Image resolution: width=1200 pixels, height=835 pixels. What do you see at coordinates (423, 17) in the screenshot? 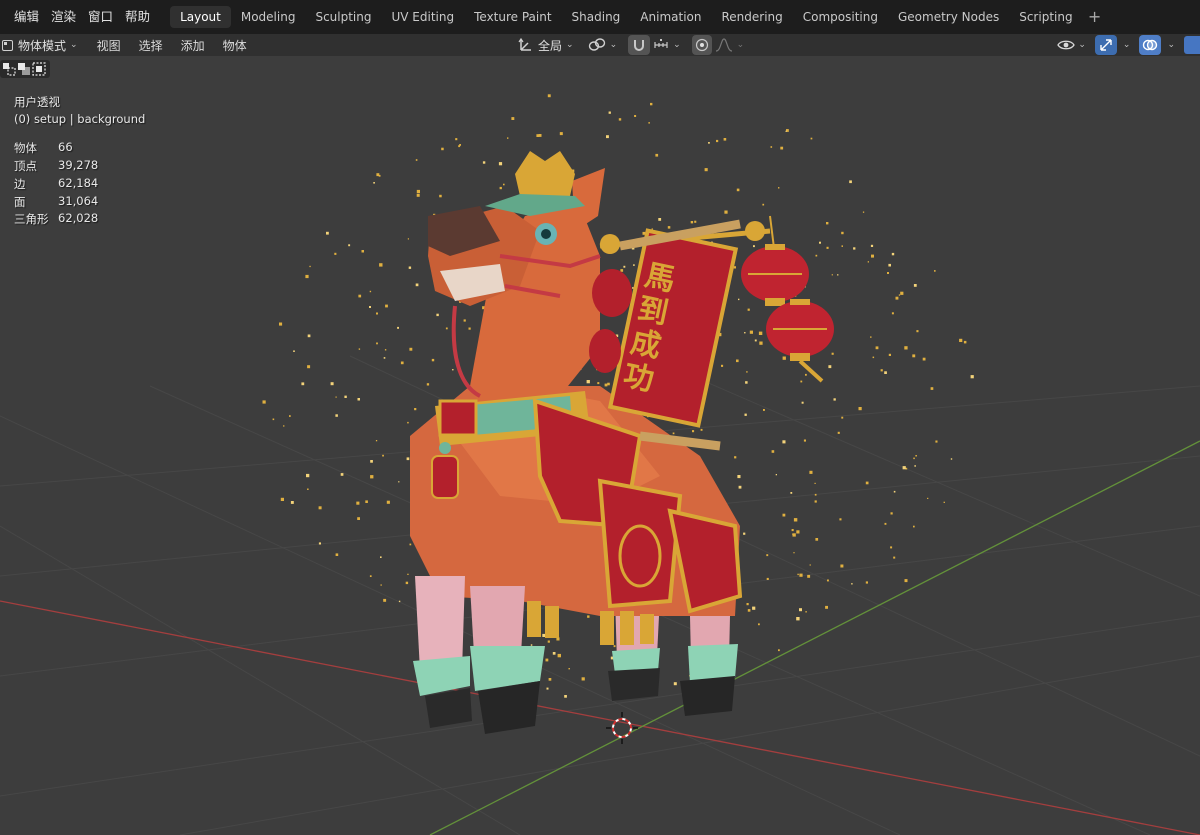
I see `tab-uv-editing: UV Editing` at bounding box center [423, 17].